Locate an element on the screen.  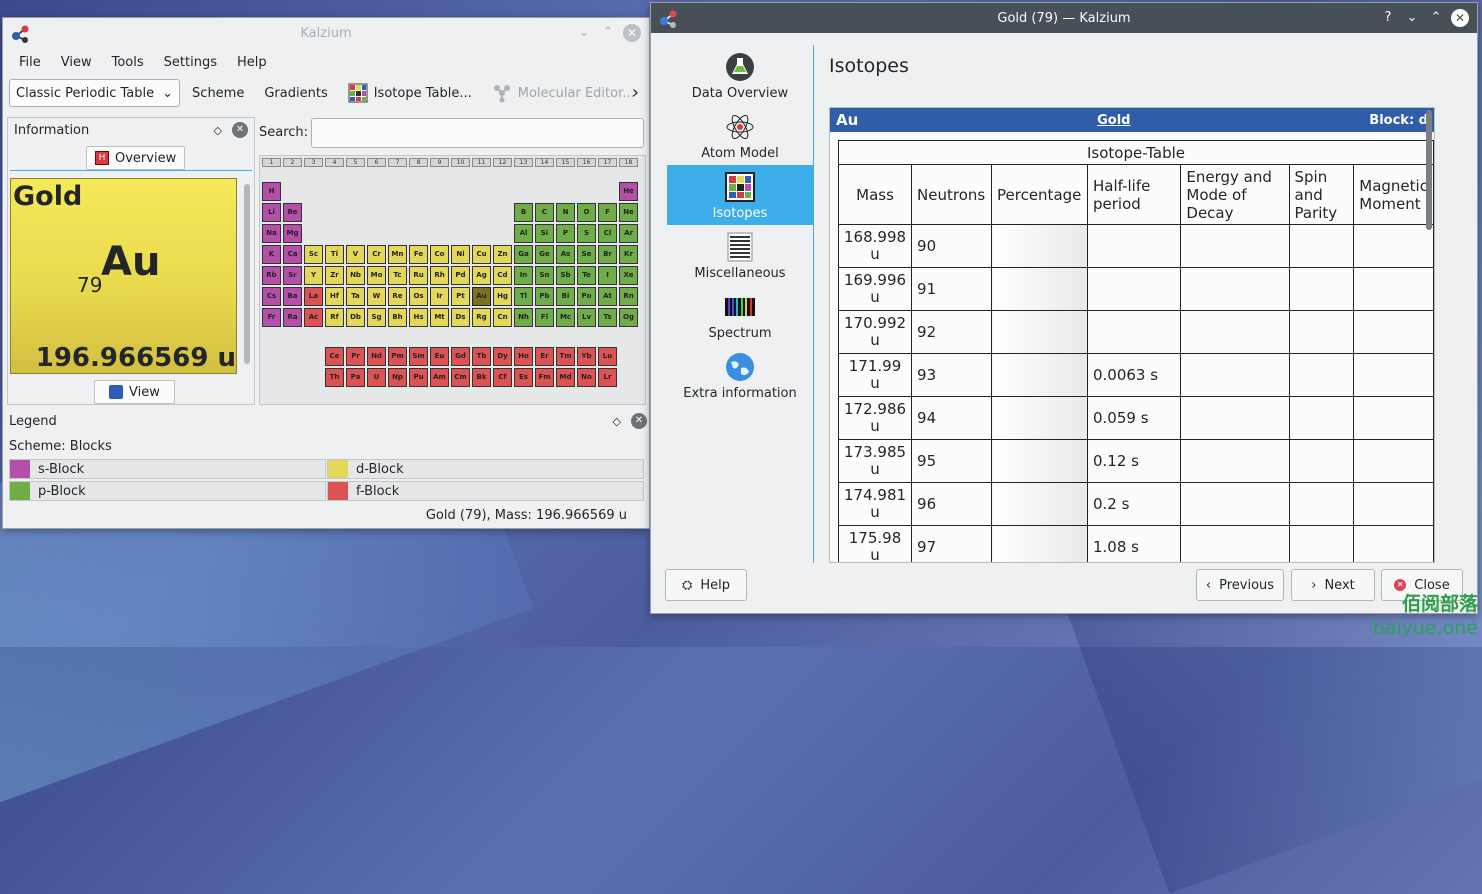
element-at: At is located at coordinates (607, 296).